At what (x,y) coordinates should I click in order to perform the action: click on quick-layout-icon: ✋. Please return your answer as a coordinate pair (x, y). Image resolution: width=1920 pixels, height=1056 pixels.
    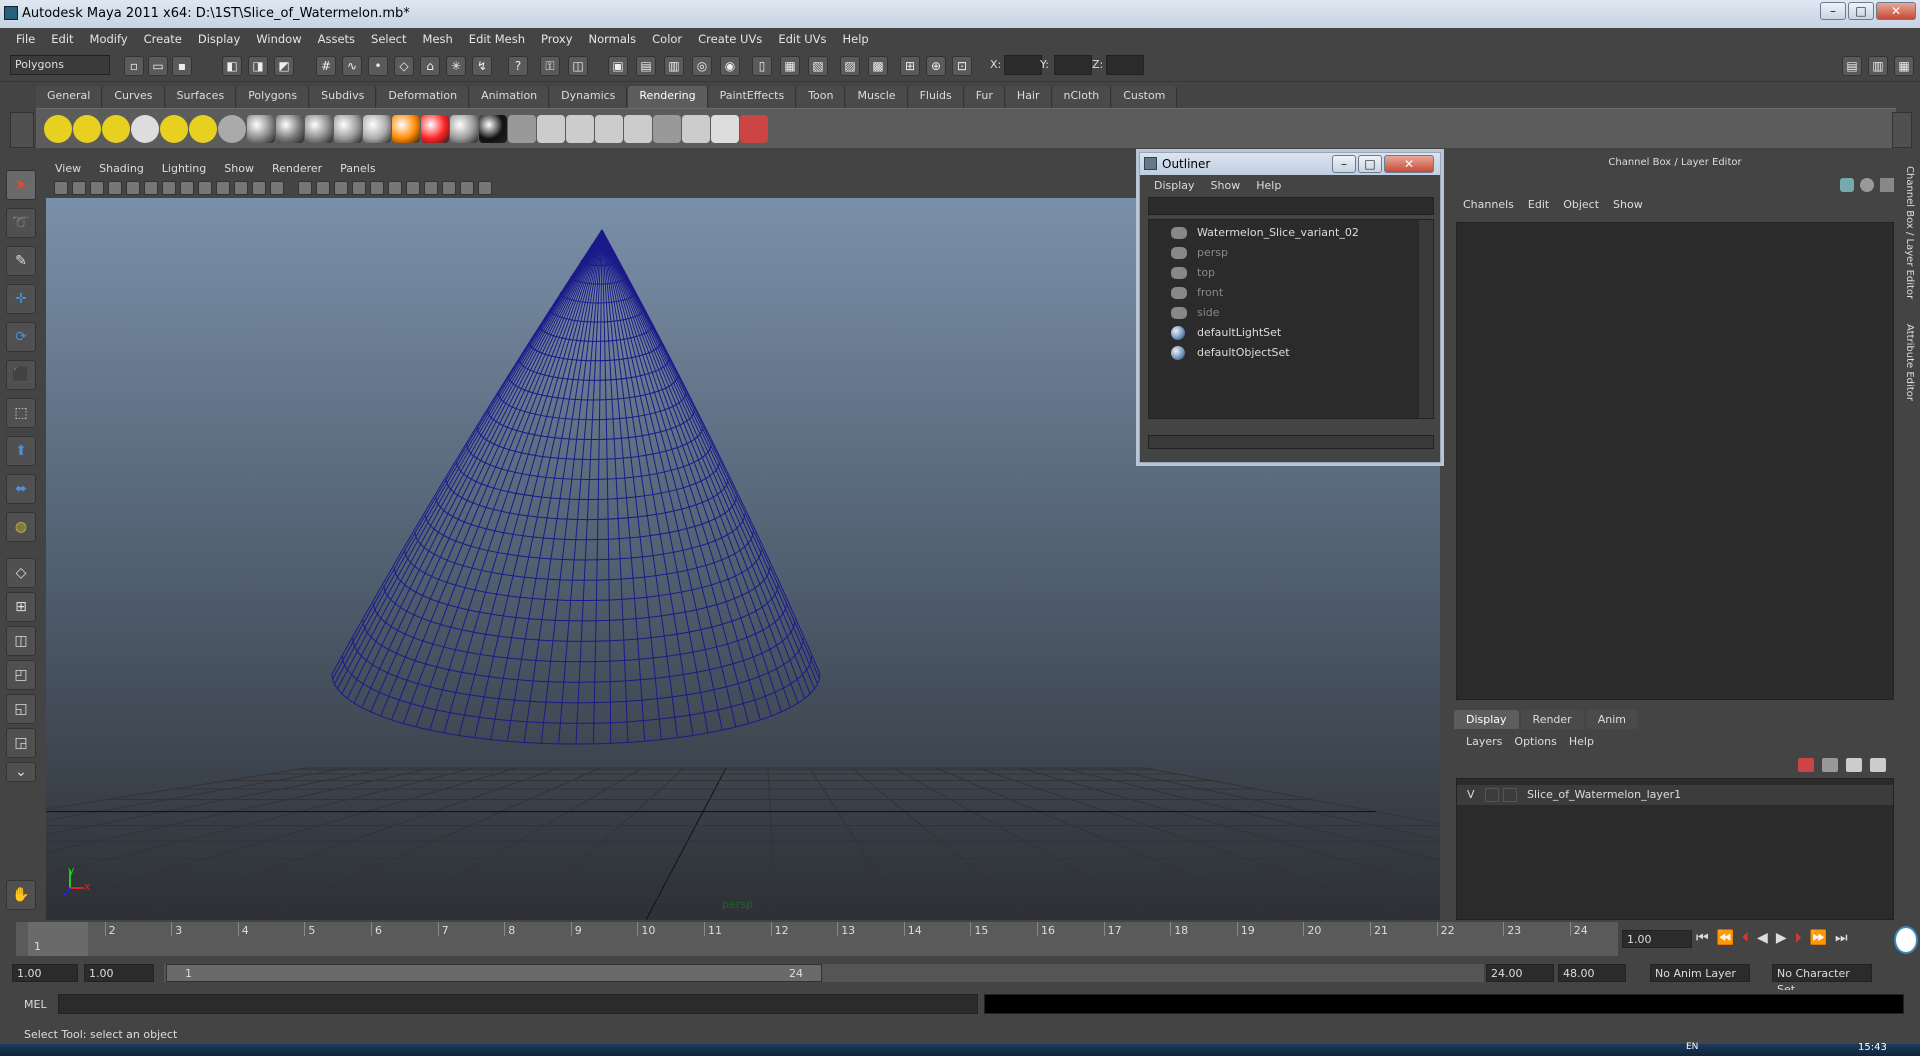
    Looking at the image, I should click on (21, 895).